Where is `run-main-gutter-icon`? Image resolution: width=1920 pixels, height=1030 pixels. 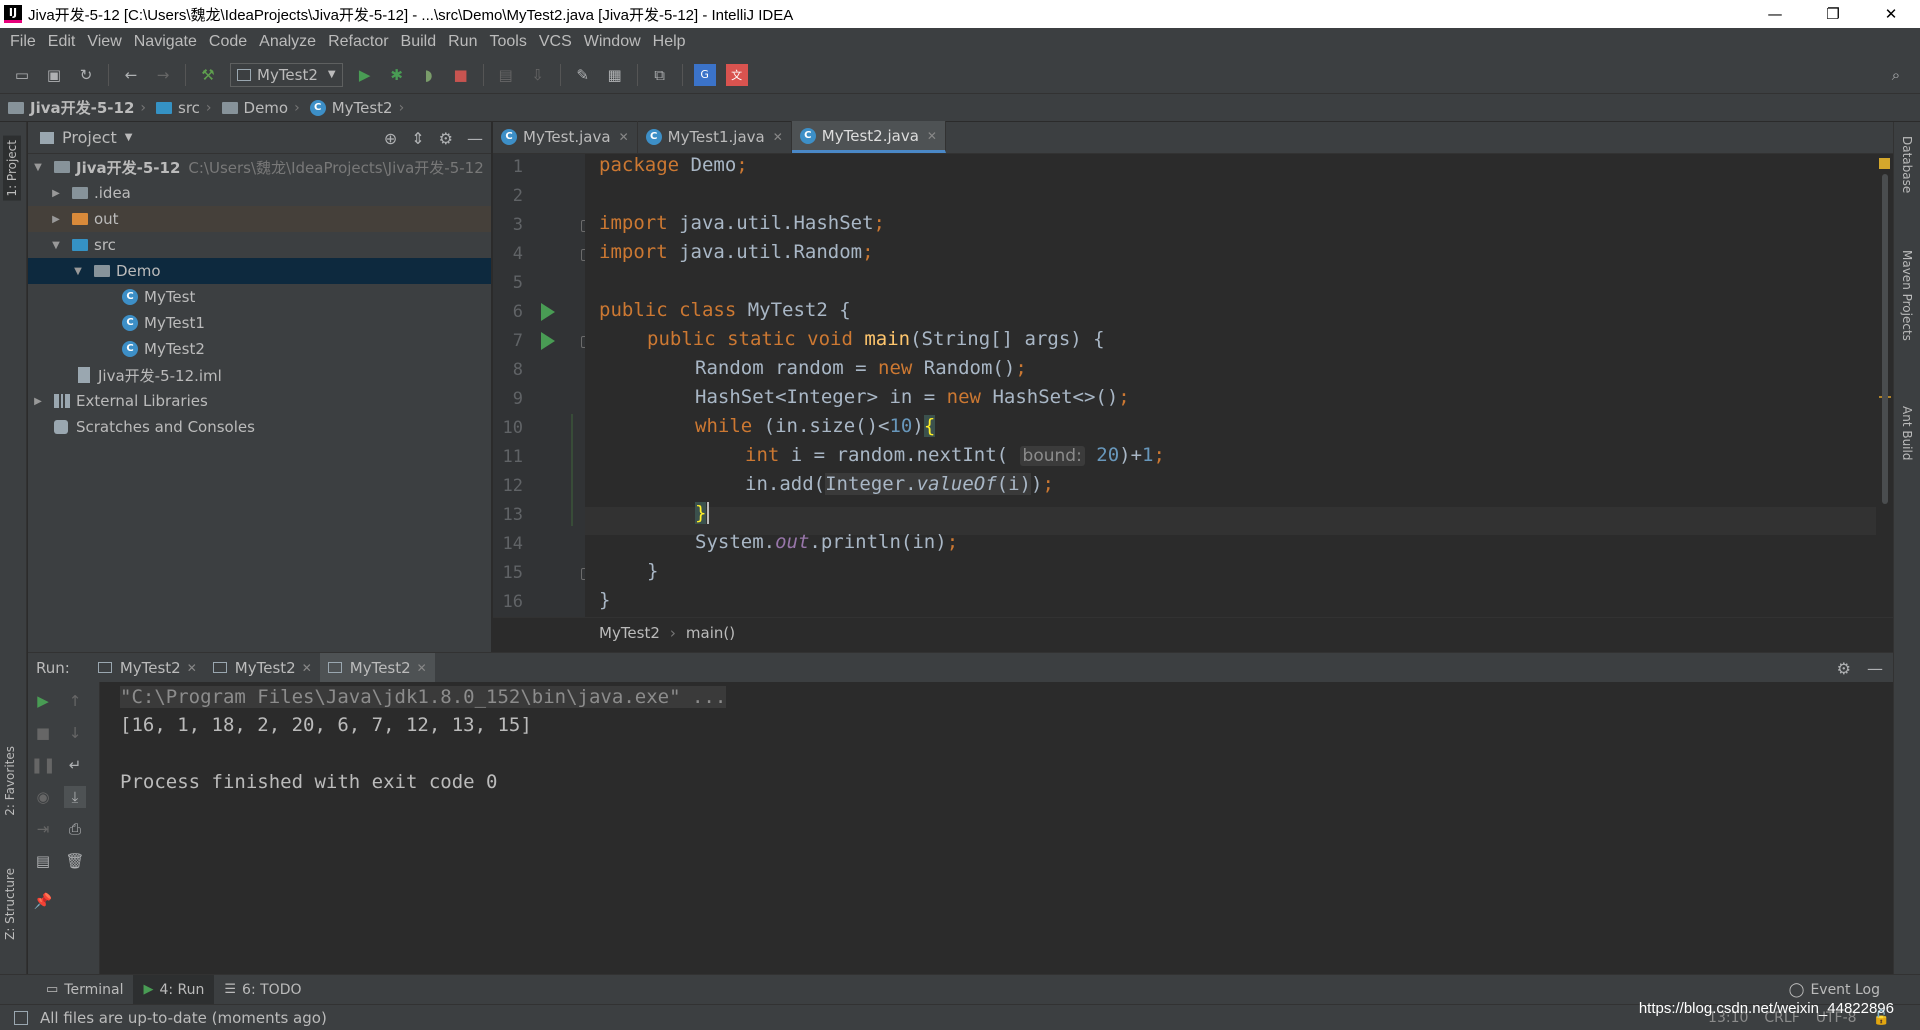
run-main-gutter-icon is located at coordinates (548, 341).